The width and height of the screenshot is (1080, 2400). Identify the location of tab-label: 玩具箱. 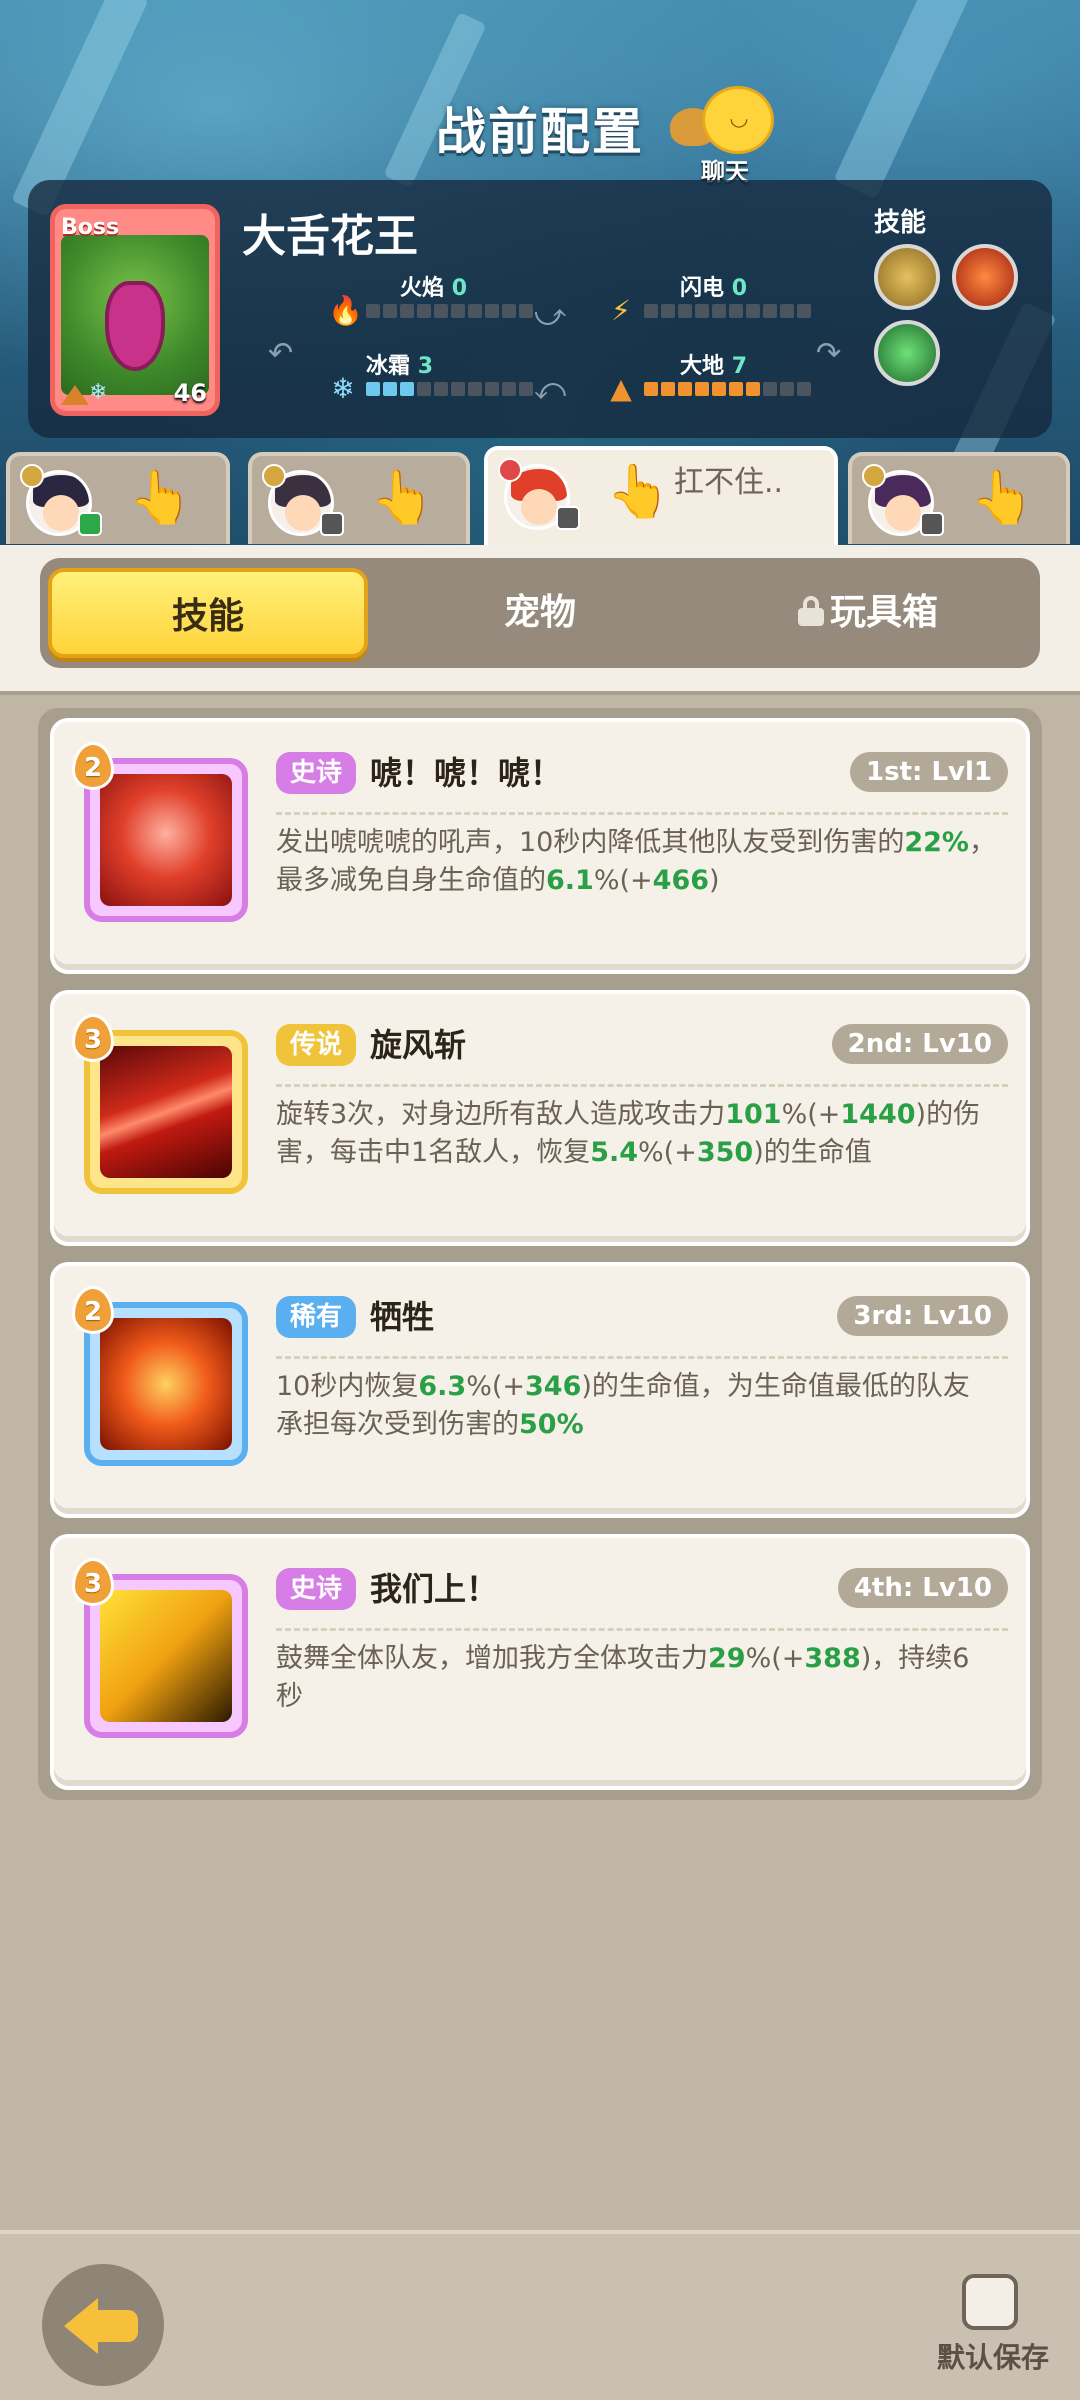
(883, 612).